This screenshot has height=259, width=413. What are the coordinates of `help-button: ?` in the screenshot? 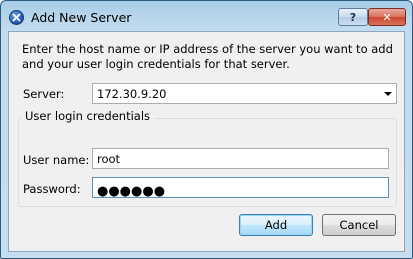 It's located at (353, 17).